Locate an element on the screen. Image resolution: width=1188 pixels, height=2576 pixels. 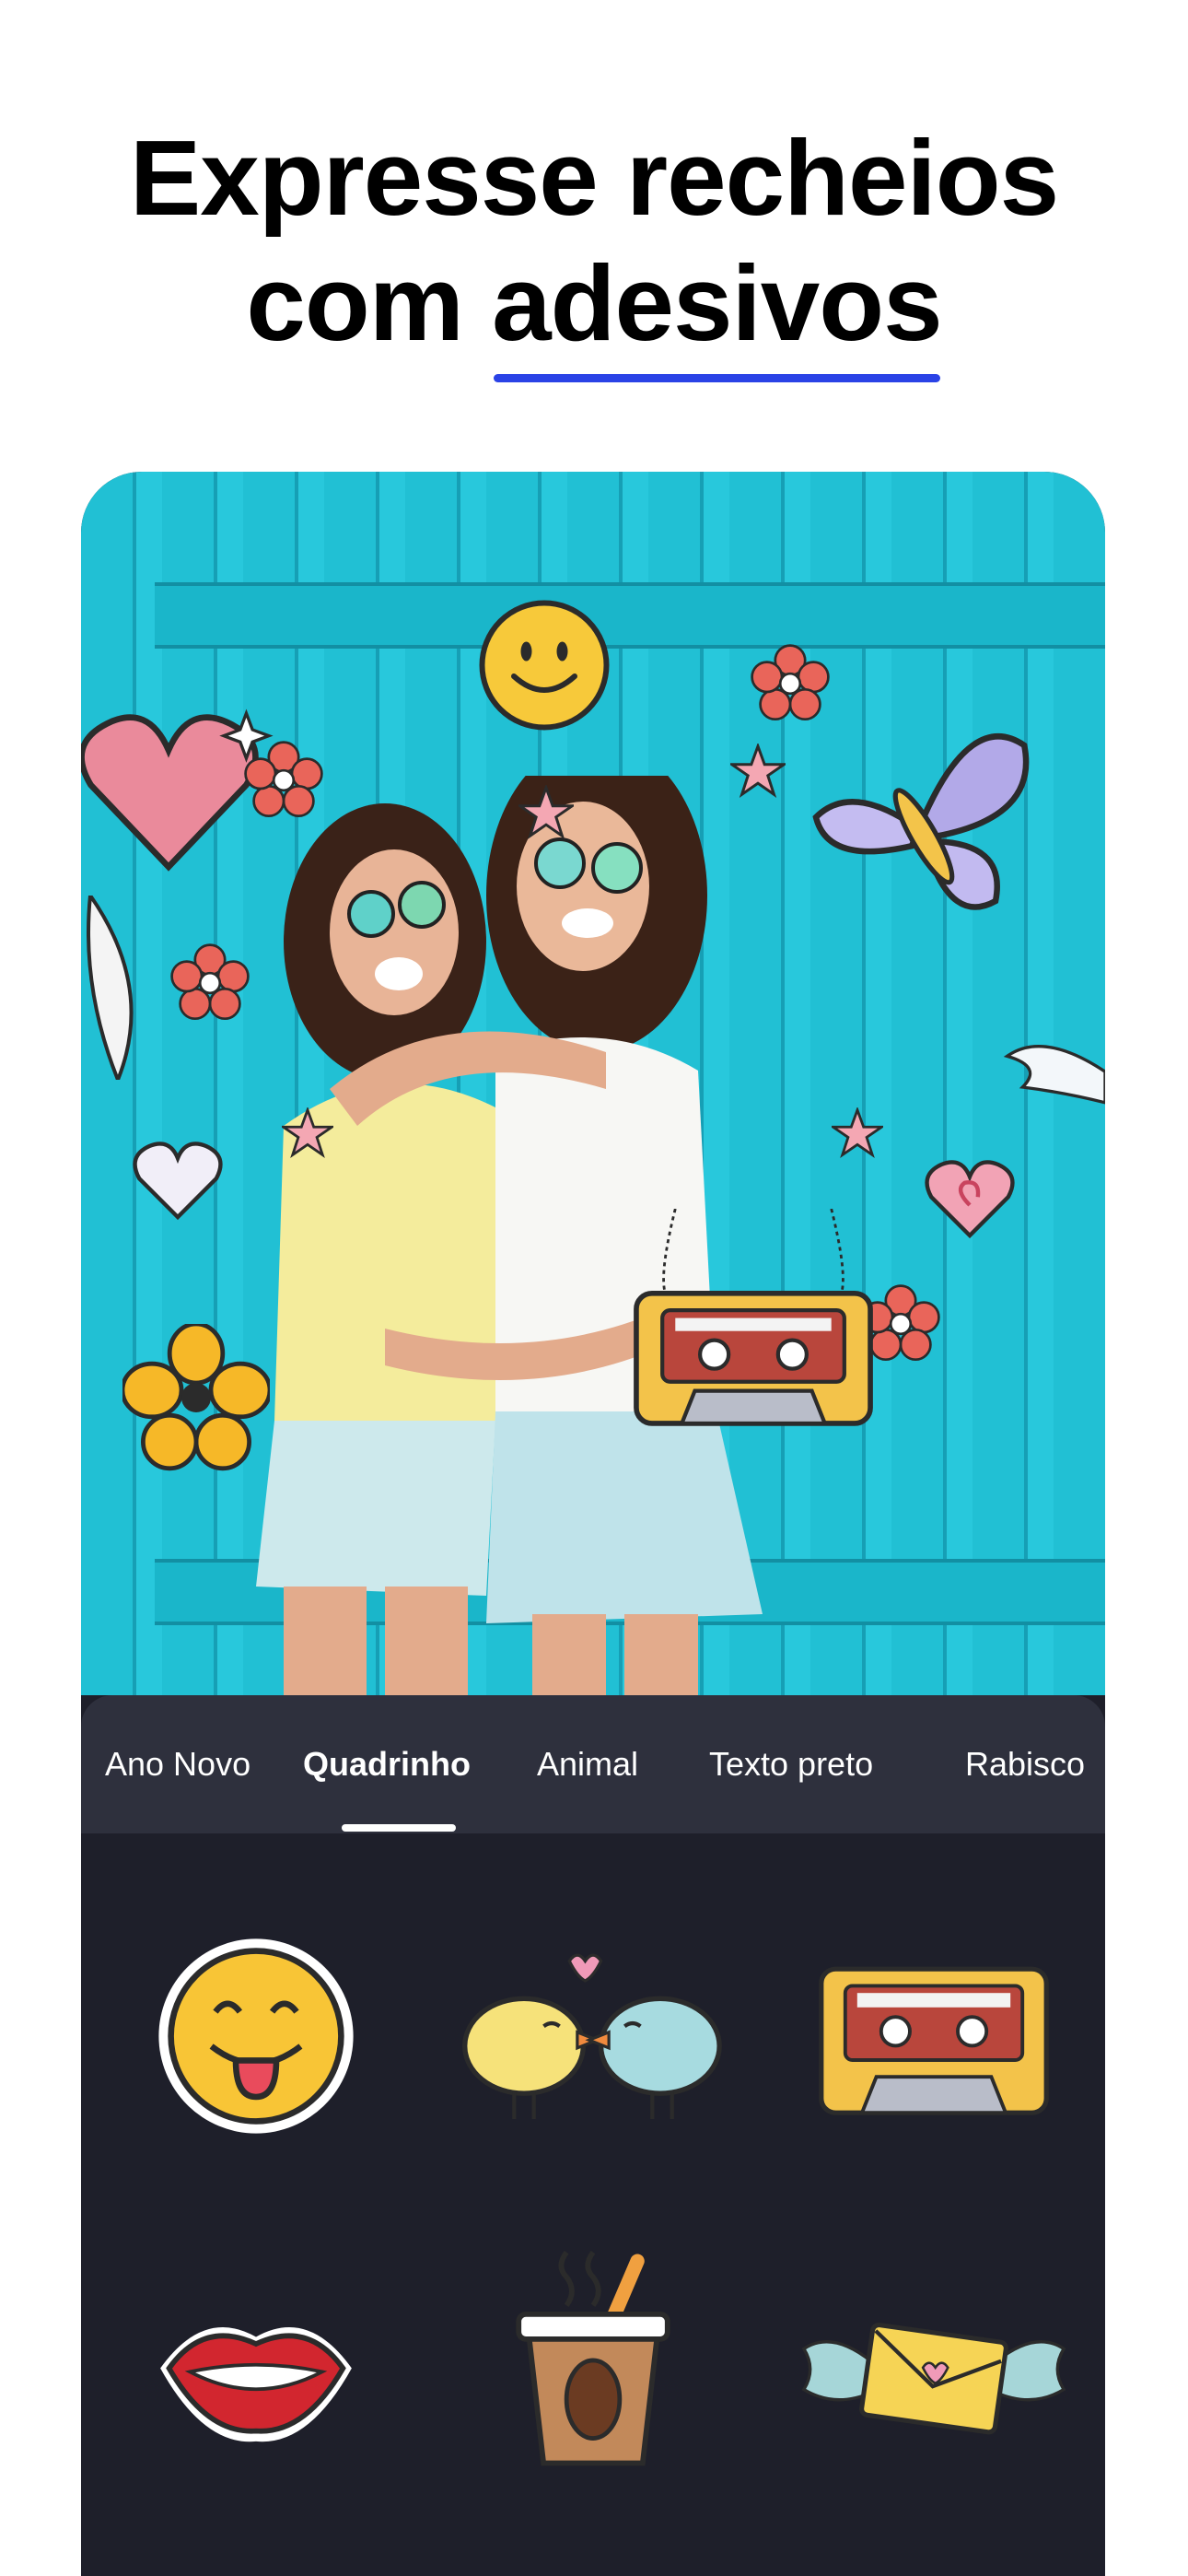
tab-rabisco: Rabisco is located at coordinates (1025, 1764).